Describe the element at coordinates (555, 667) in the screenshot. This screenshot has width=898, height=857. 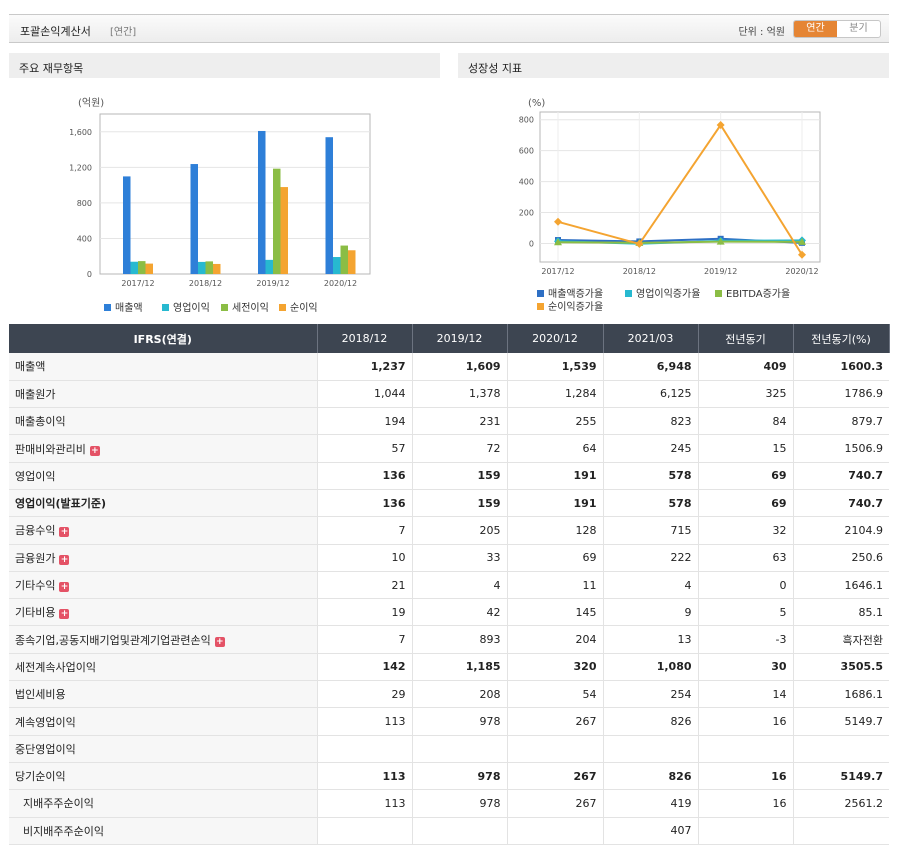
I see `table-cell: 320` at that location.